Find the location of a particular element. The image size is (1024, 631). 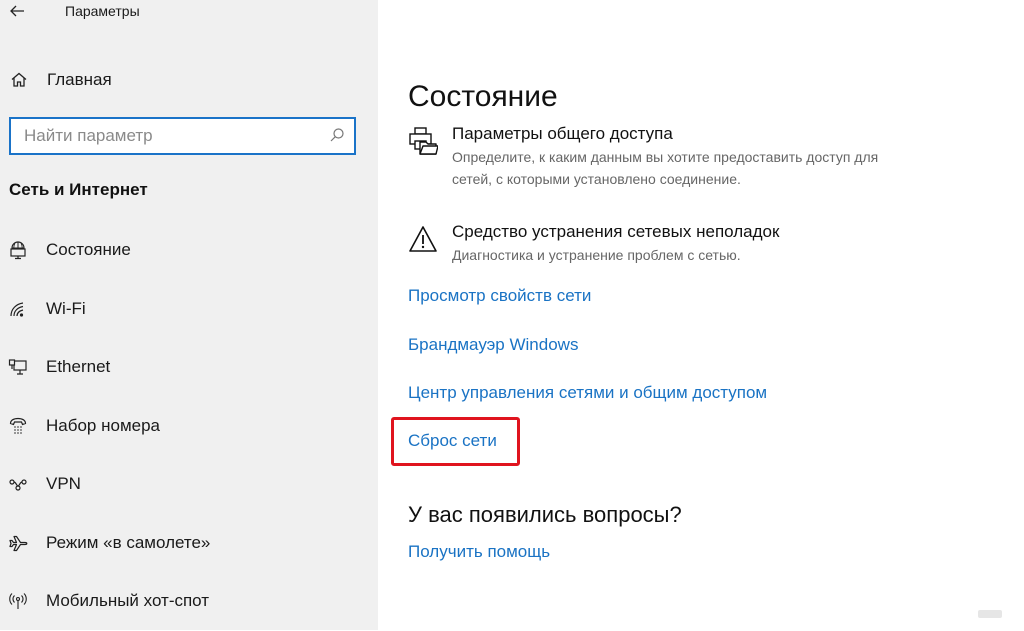

setting-title: Средство устранения сетевых неполадок is located at coordinates (616, 231).